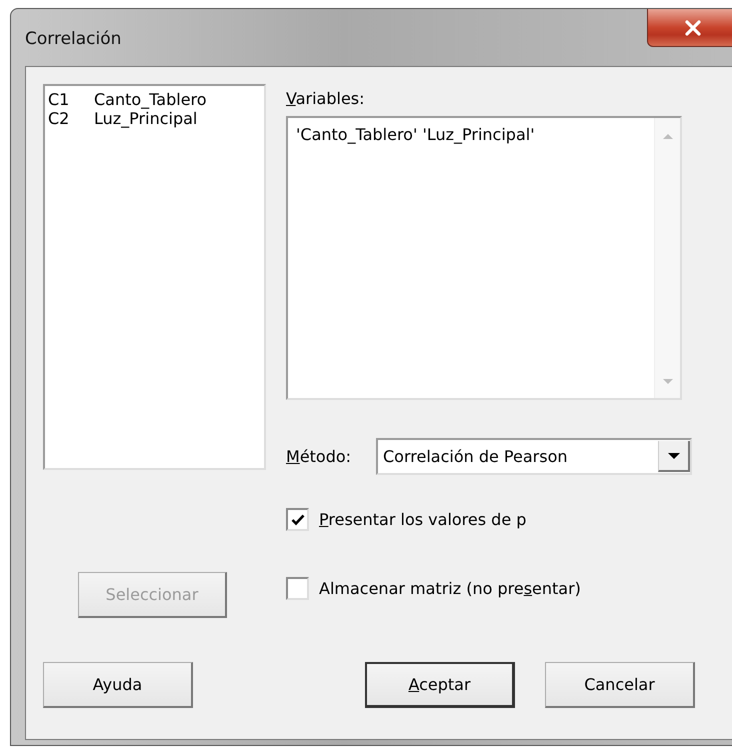 The height and width of the screenshot is (751, 732). Describe the element at coordinates (440, 685) in the screenshot. I see `dialog-button: Aceptar` at that location.